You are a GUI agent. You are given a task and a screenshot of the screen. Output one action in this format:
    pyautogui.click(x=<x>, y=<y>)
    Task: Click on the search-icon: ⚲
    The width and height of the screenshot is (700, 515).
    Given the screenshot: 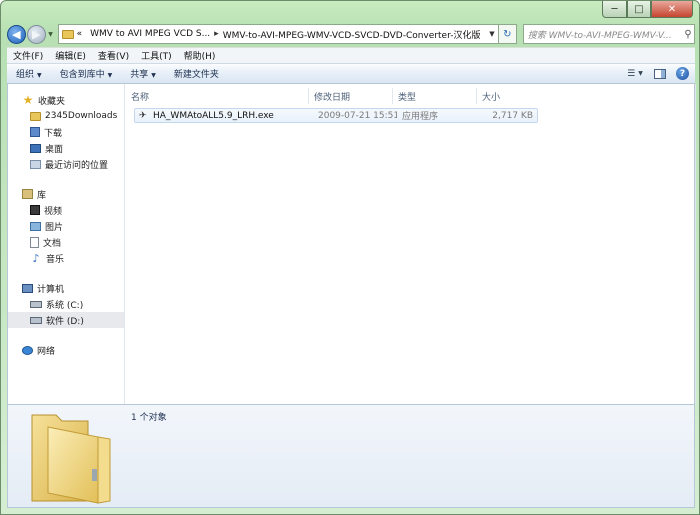 What is the action you would take?
    pyautogui.click(x=688, y=34)
    